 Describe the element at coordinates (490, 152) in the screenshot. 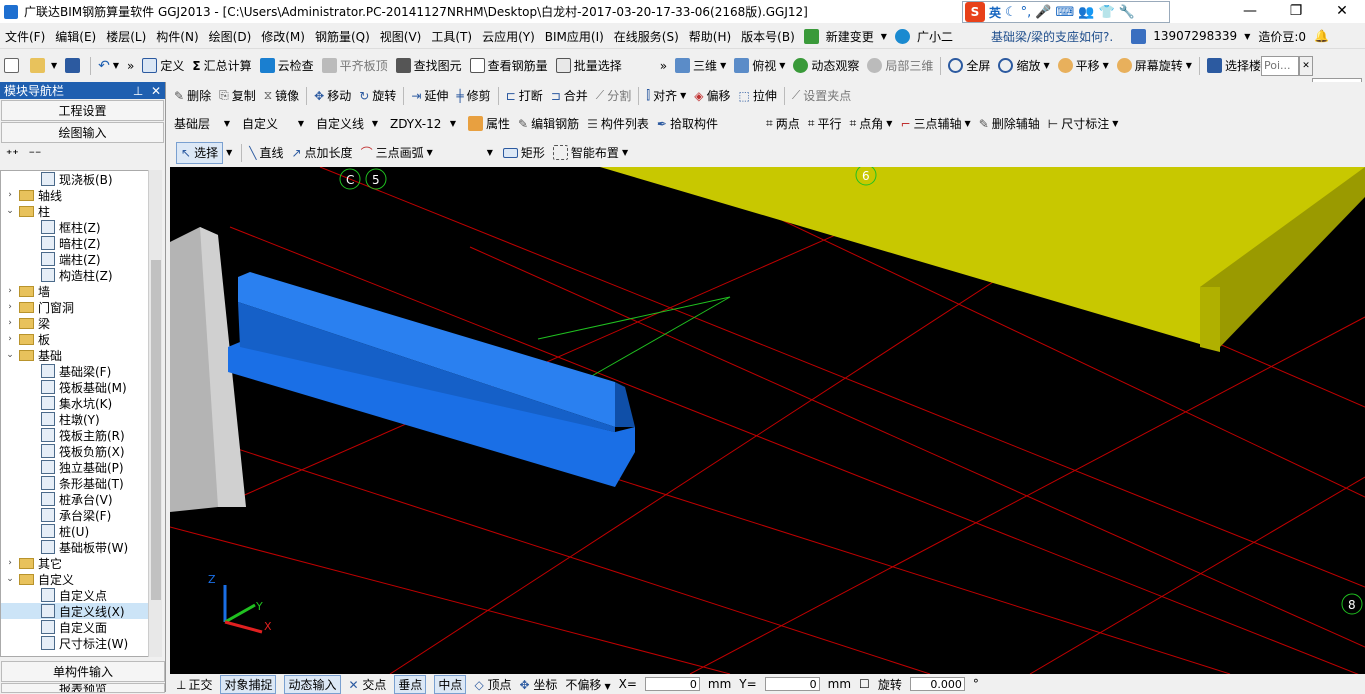

I see `chevron-down-icon: ▼` at that location.